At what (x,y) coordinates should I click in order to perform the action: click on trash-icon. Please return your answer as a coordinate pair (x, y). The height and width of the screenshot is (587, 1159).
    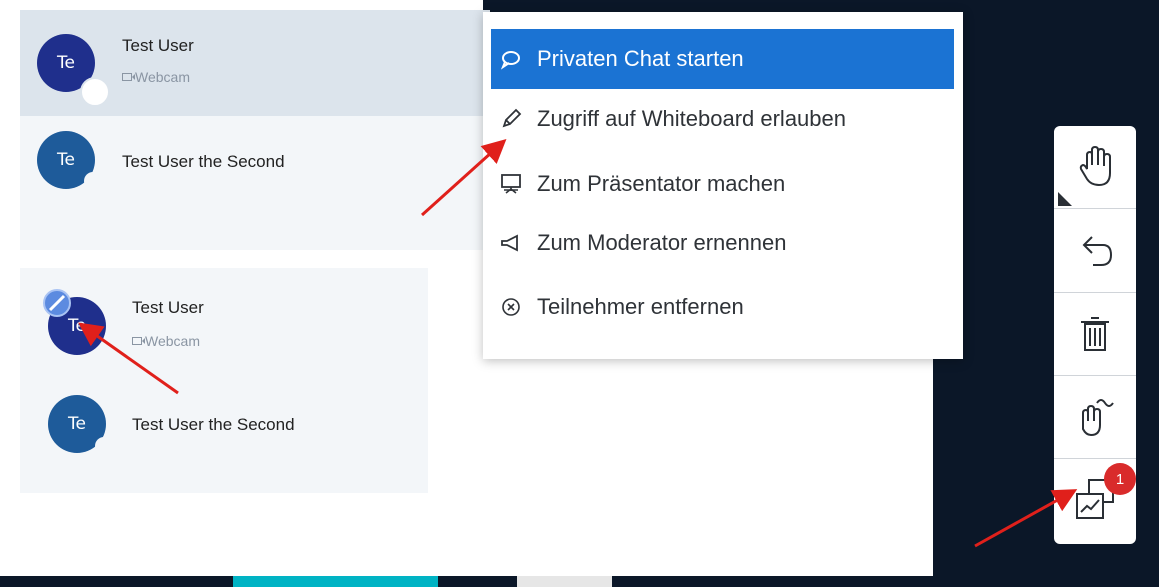
    Looking at the image, I should click on (1095, 334).